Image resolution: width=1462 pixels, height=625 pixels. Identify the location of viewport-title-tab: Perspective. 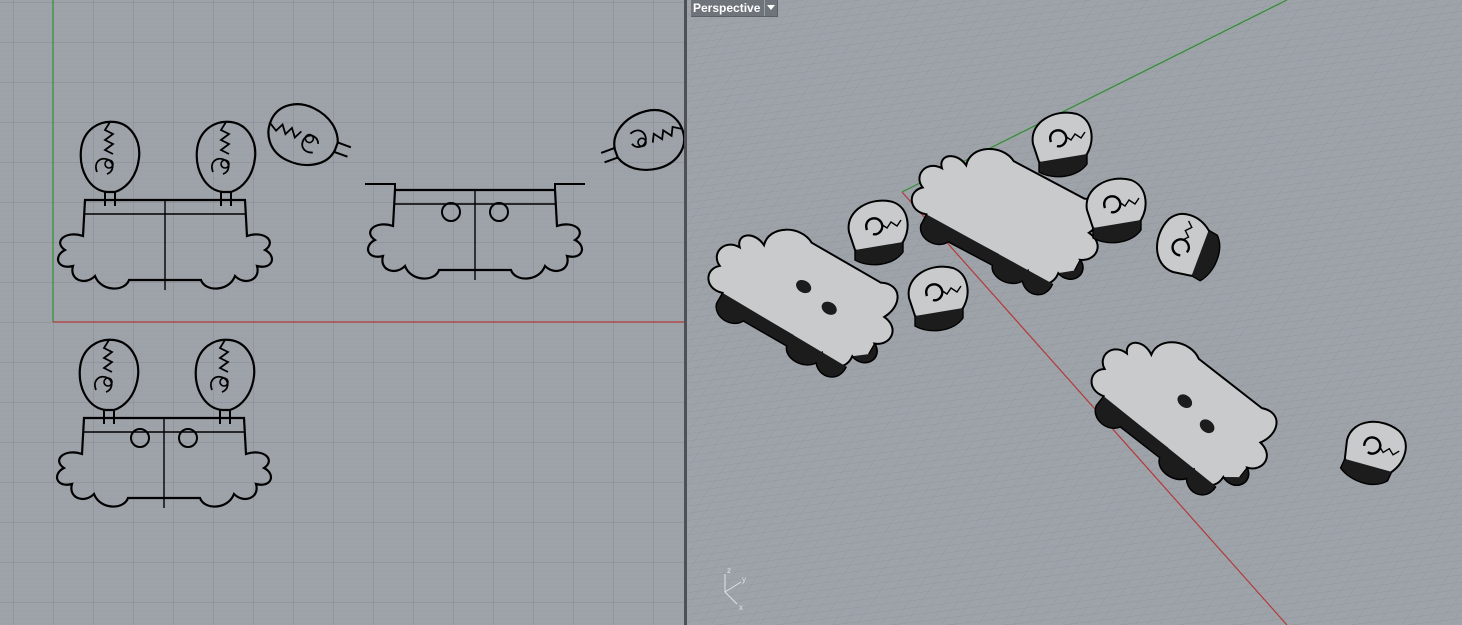
(735, 8).